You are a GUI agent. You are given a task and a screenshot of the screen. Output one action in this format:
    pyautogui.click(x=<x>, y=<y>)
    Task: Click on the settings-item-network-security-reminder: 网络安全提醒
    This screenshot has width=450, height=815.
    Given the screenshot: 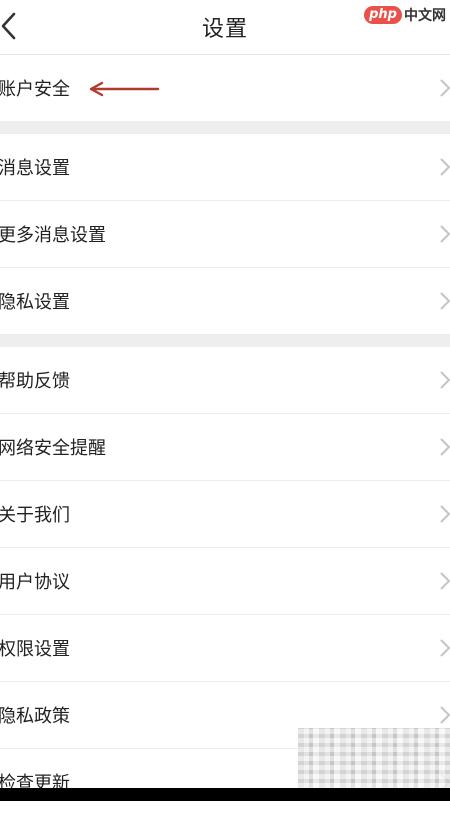 What is the action you would take?
    pyautogui.click(x=225, y=447)
    